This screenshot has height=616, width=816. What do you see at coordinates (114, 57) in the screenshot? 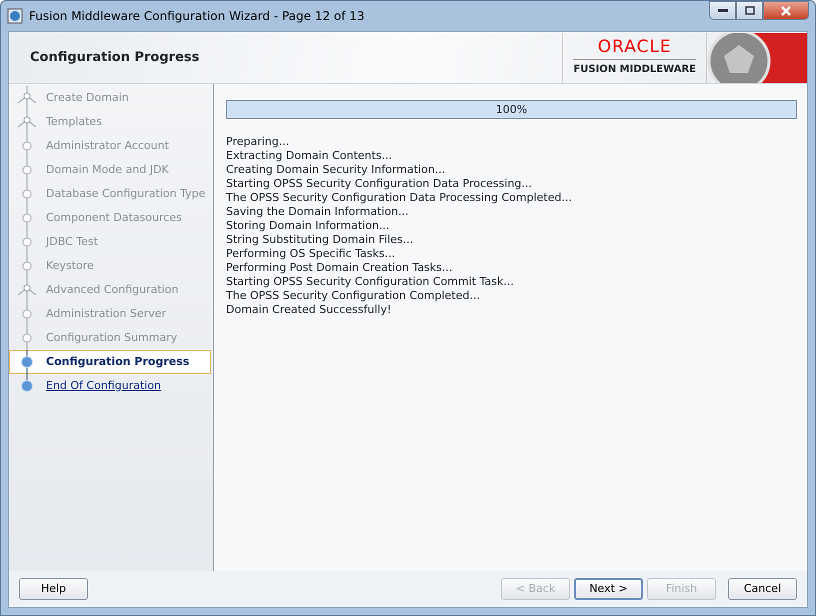
I see `page-title: Configuration Progress` at bounding box center [114, 57].